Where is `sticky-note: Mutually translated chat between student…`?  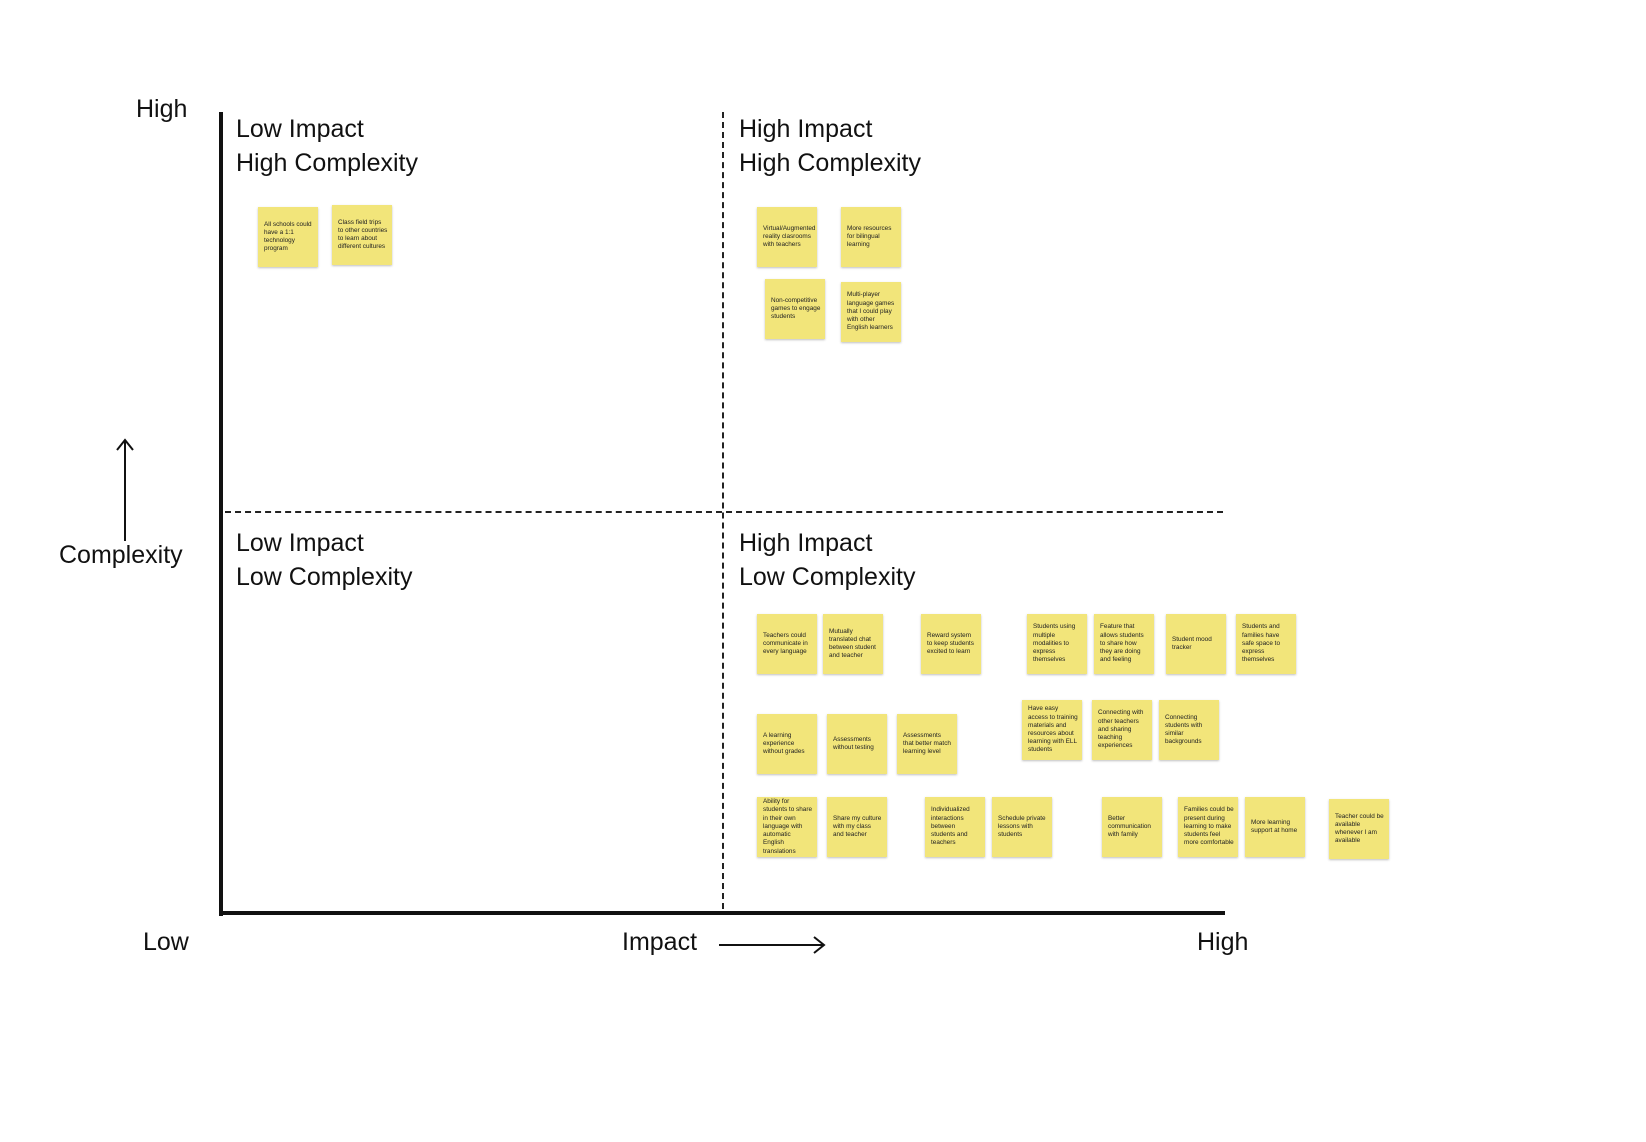
sticky-note: Mutually translated chat between student… is located at coordinates (853, 644).